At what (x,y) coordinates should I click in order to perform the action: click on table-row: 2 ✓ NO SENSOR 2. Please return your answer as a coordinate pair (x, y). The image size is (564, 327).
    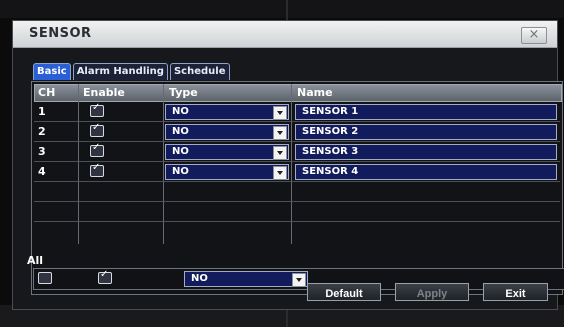
    Looking at the image, I should click on (297, 132).